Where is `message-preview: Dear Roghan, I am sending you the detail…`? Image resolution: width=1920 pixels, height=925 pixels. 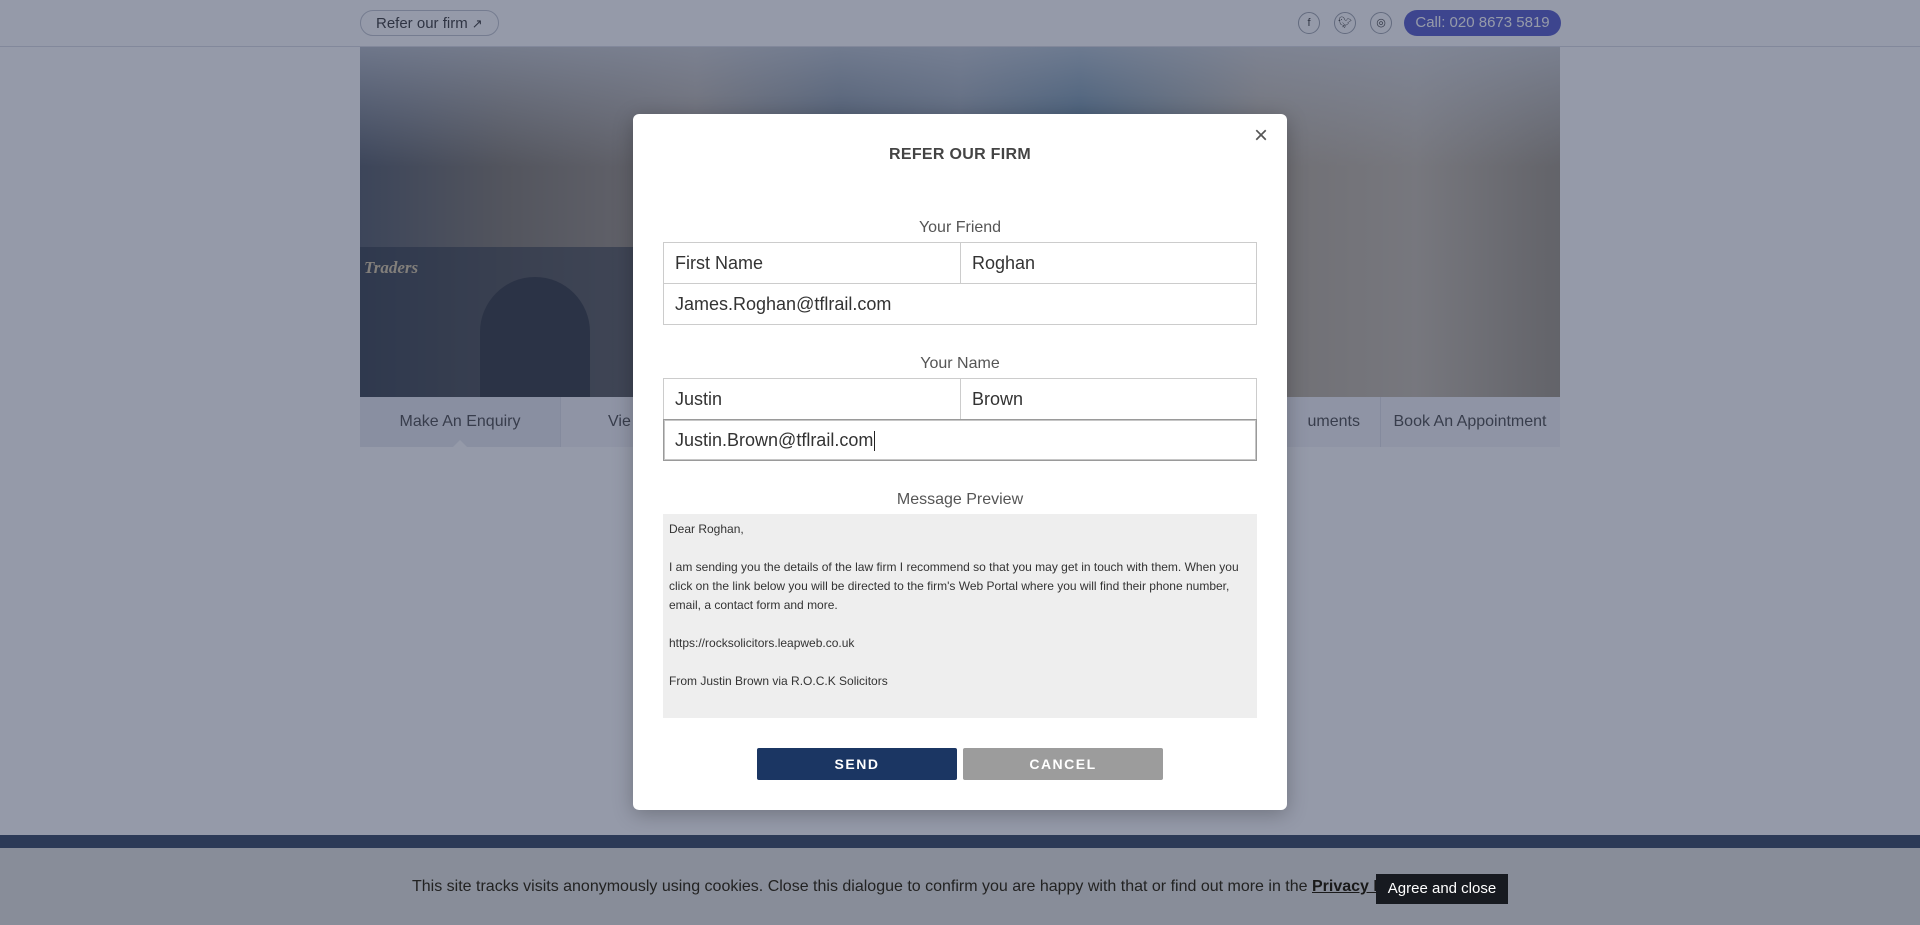
message-preview: Dear Roghan, I am sending you the detail… is located at coordinates (960, 616).